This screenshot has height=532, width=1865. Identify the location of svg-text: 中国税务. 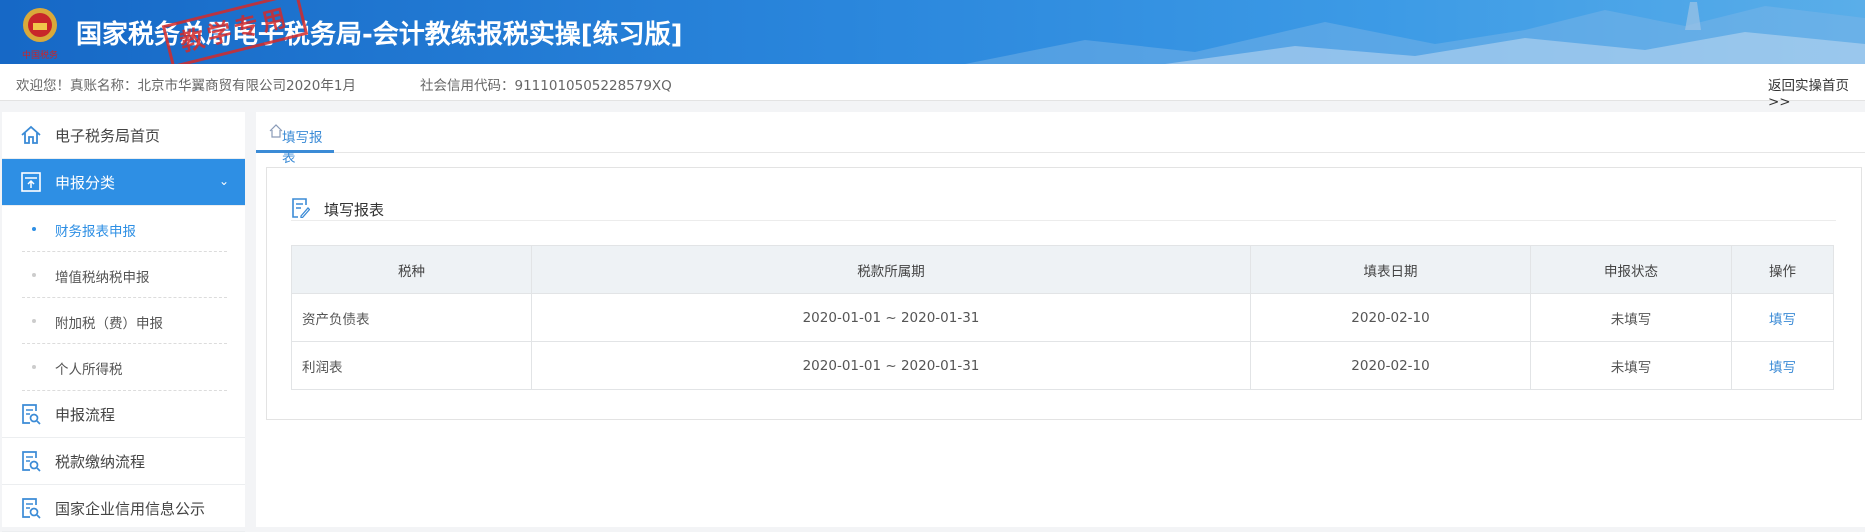
(40, 55).